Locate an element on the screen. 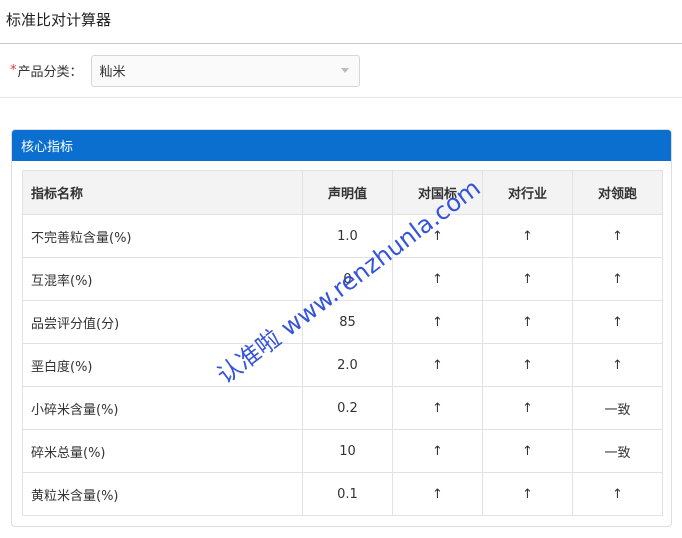 The image size is (682, 538). product-category-filter: * 产品分类： 籼米 is located at coordinates (341, 71).